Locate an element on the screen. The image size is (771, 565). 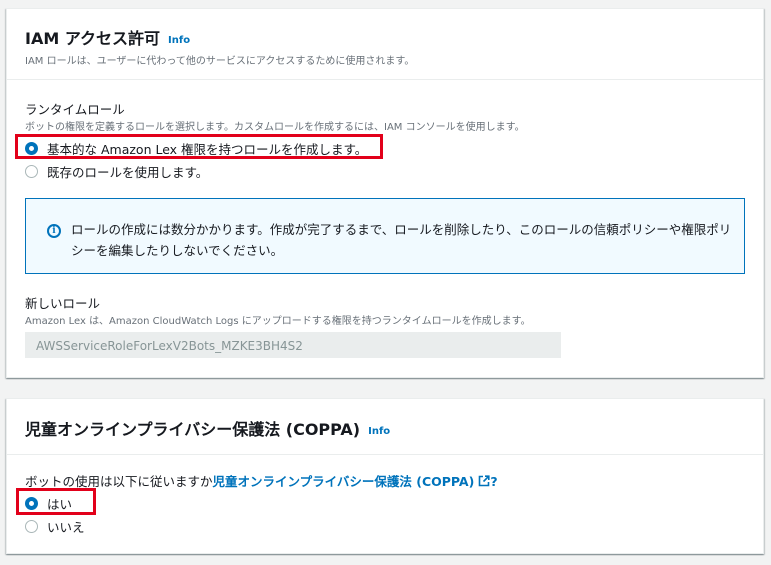
external-link-icon is located at coordinates (484, 481).